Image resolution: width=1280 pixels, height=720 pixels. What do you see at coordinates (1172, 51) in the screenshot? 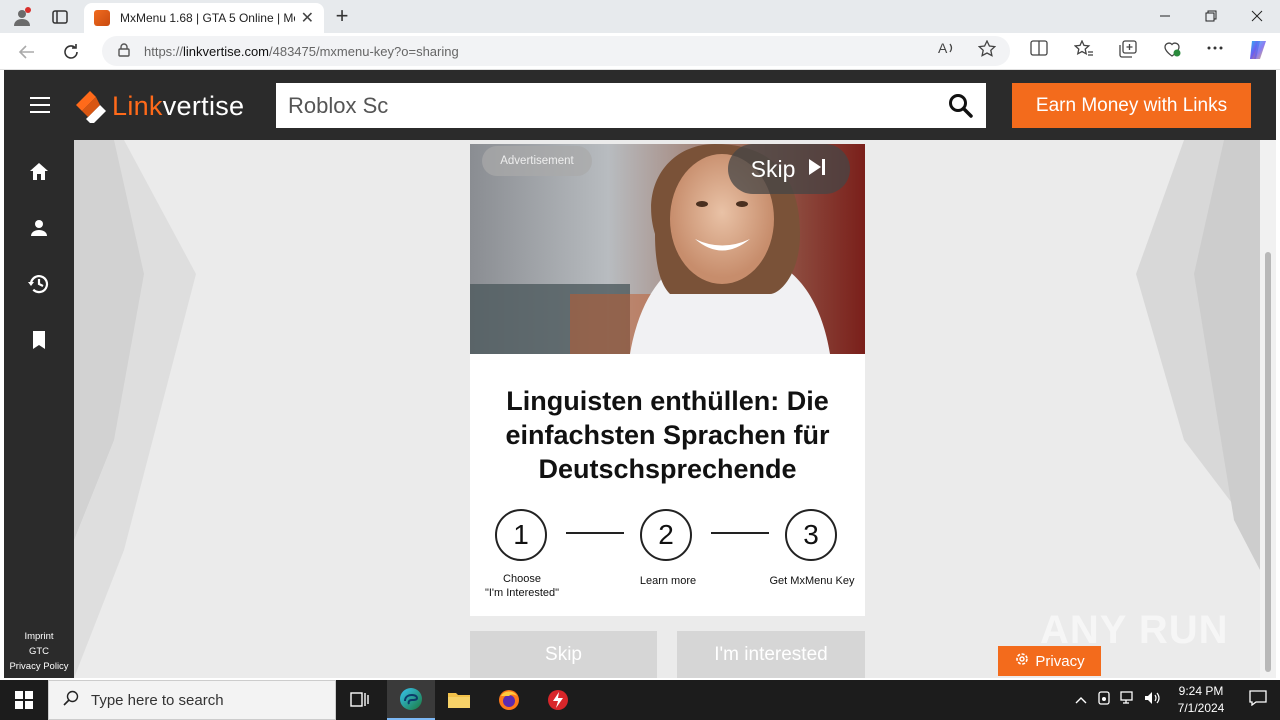
I see `browser-essentials-icon` at bounding box center [1172, 51].